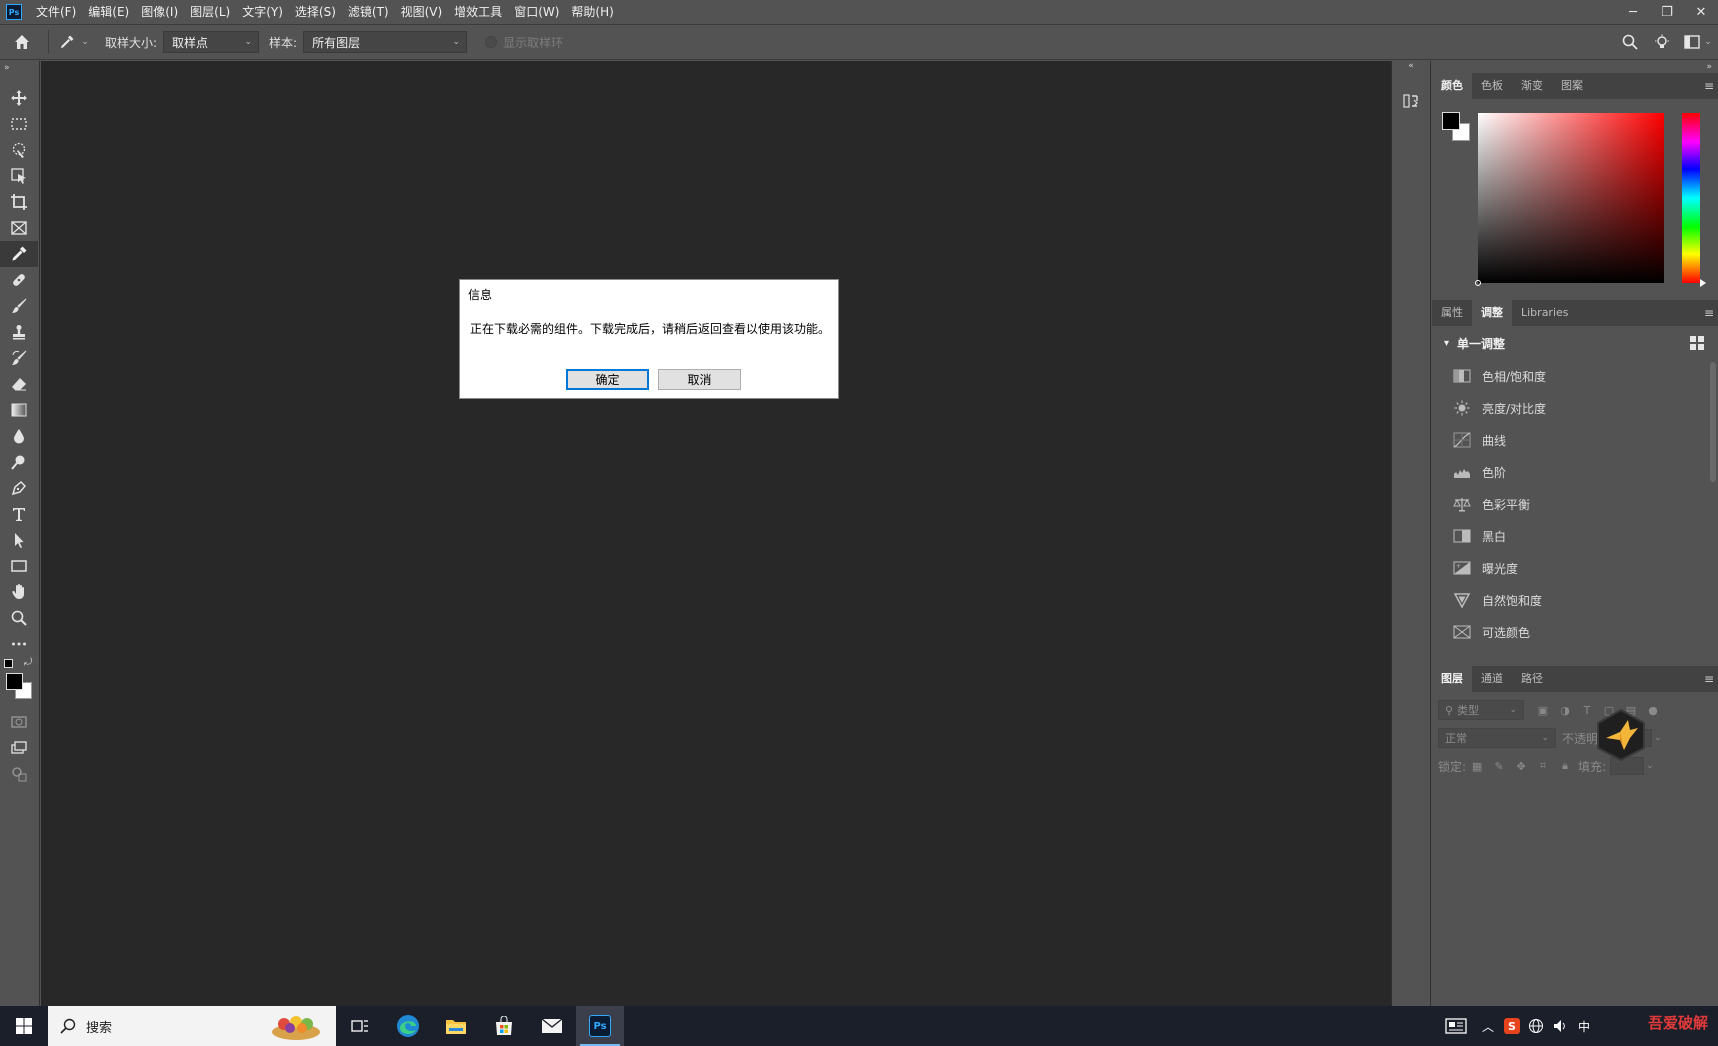 Image resolution: width=1718 pixels, height=1046 pixels. I want to click on tab-channels: 通道, so click(1492, 679).